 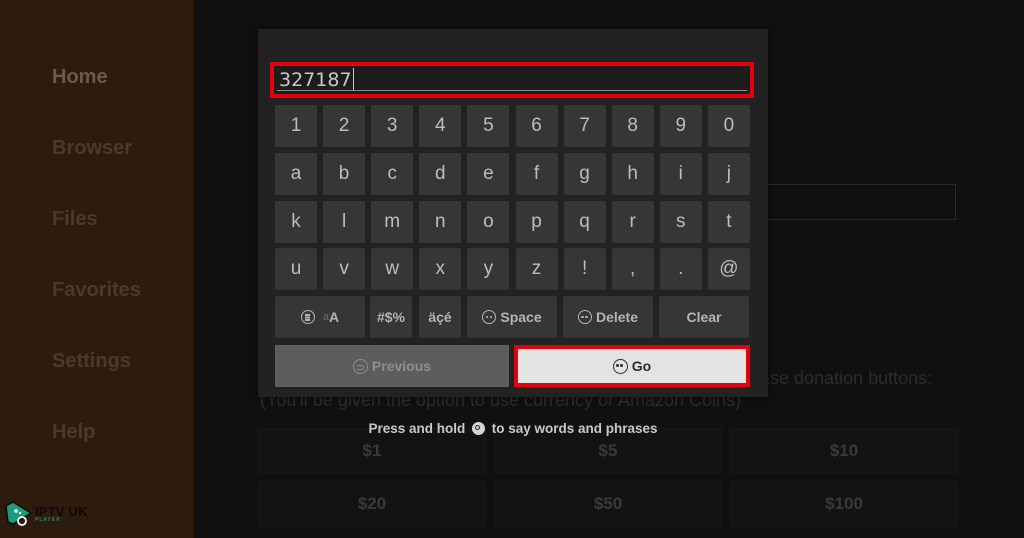 I want to click on key-char-6-row3: !, so click(x=584, y=269).